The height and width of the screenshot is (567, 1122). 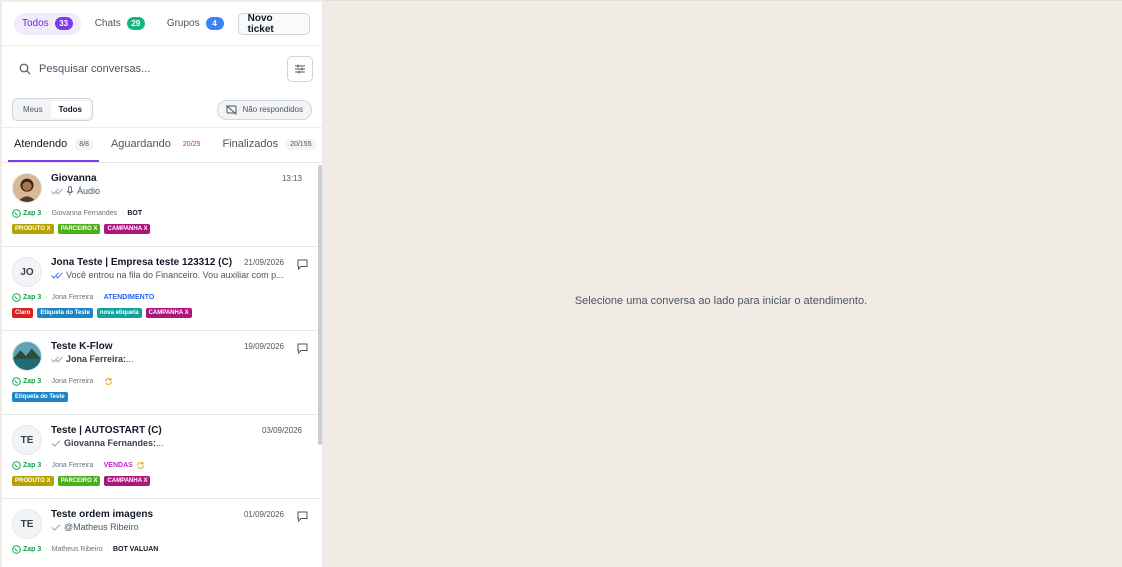 What do you see at coordinates (89, 191) in the screenshot?
I see `message-preview-text: Áudio` at bounding box center [89, 191].